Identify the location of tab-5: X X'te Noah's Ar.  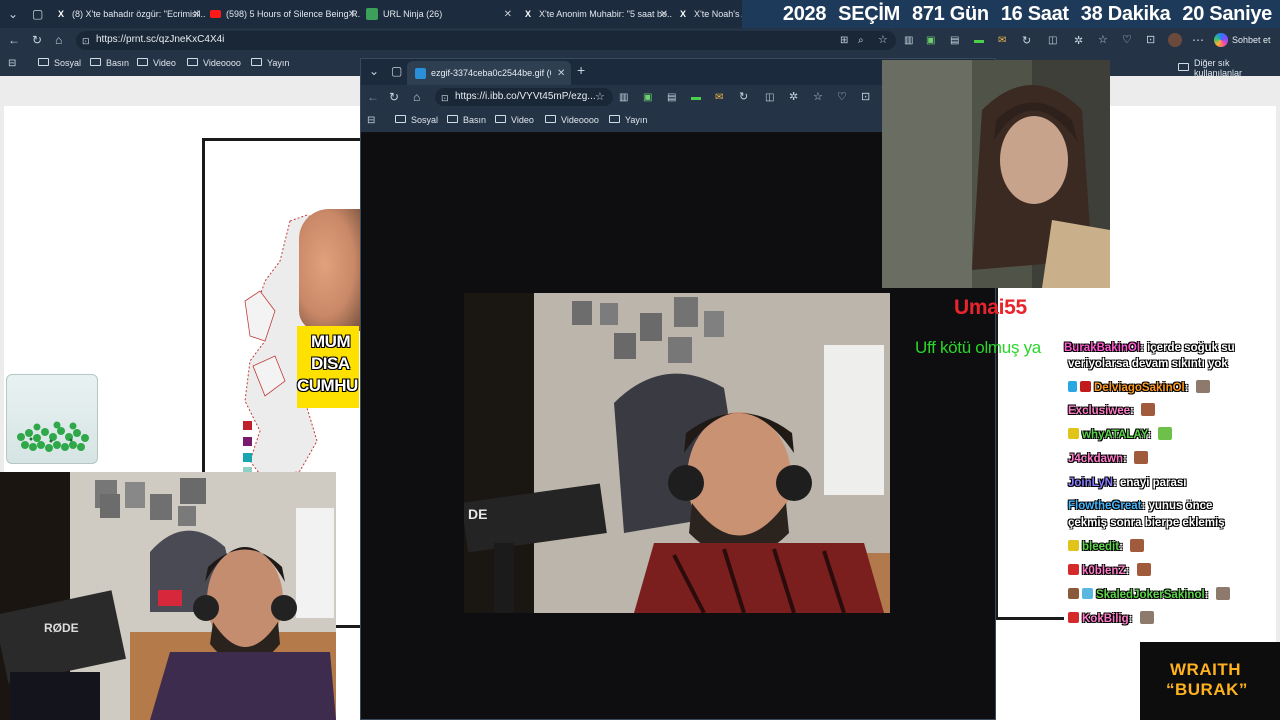
(712, 14).